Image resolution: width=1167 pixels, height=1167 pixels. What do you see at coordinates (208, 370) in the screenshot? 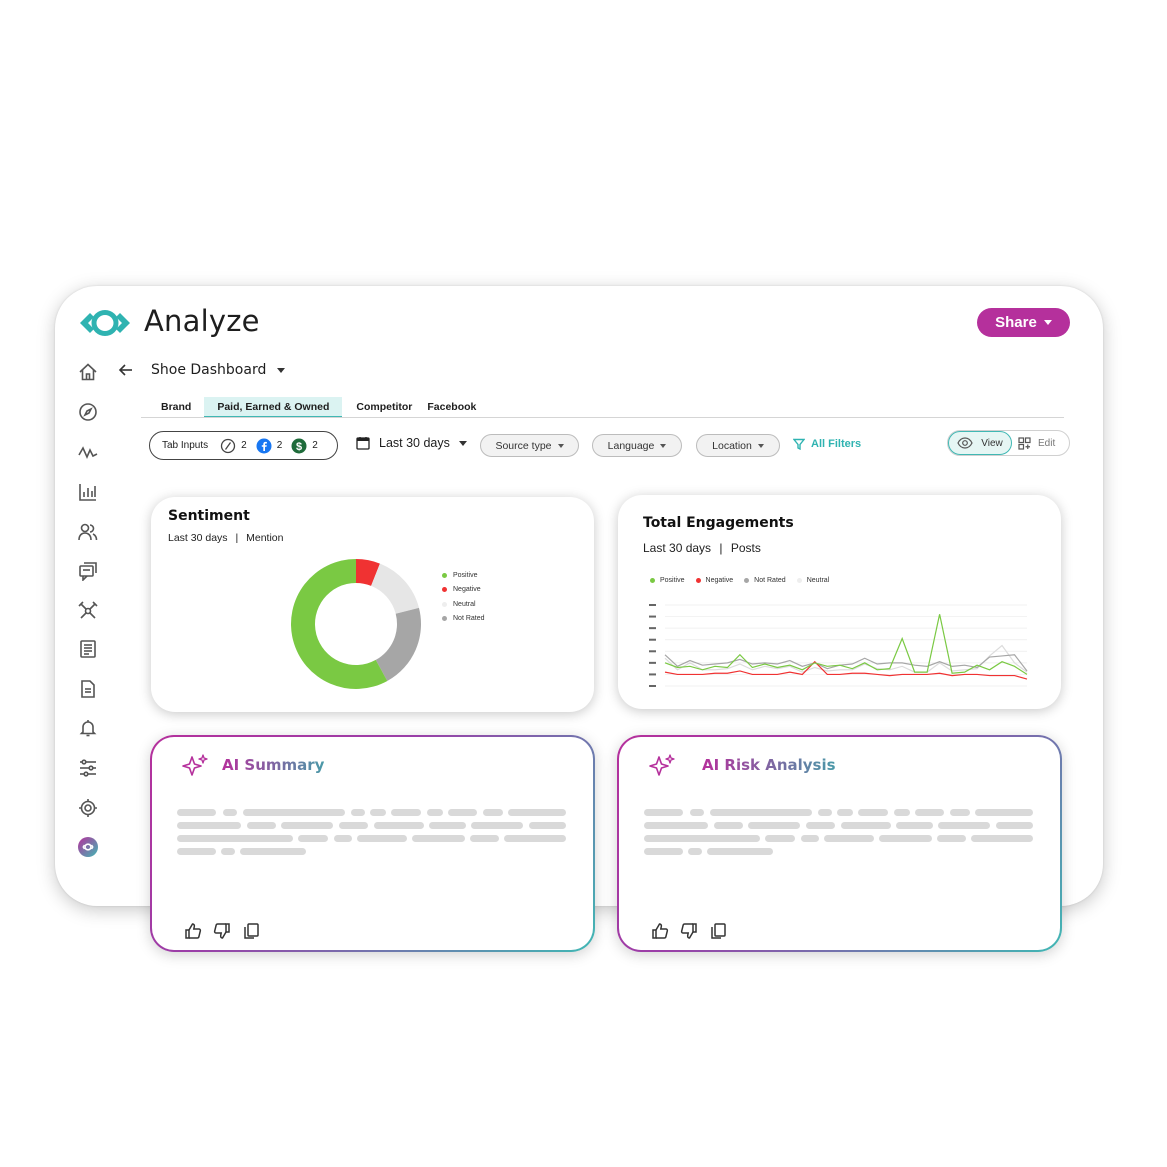
I see `dashboard-title: Shoe Dashboard` at bounding box center [208, 370].